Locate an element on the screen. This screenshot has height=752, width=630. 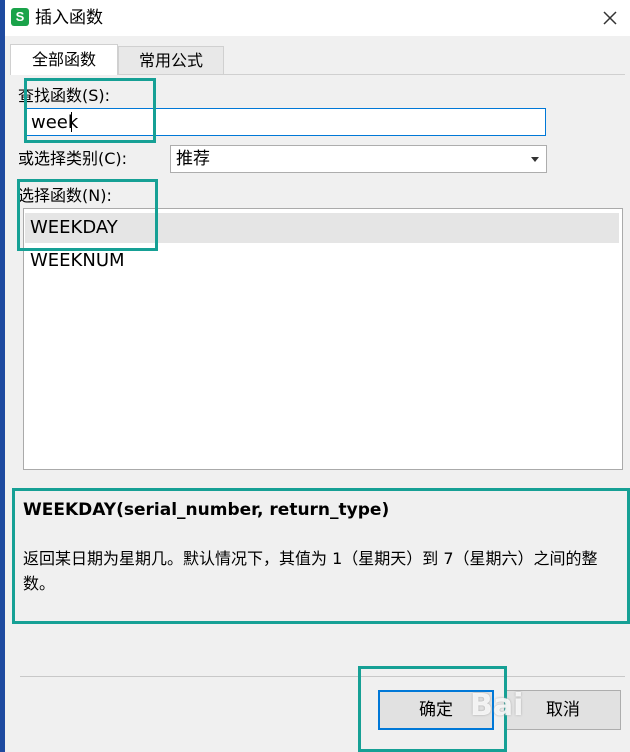
function-list-label: 选择函数(N): is located at coordinates (65, 195).